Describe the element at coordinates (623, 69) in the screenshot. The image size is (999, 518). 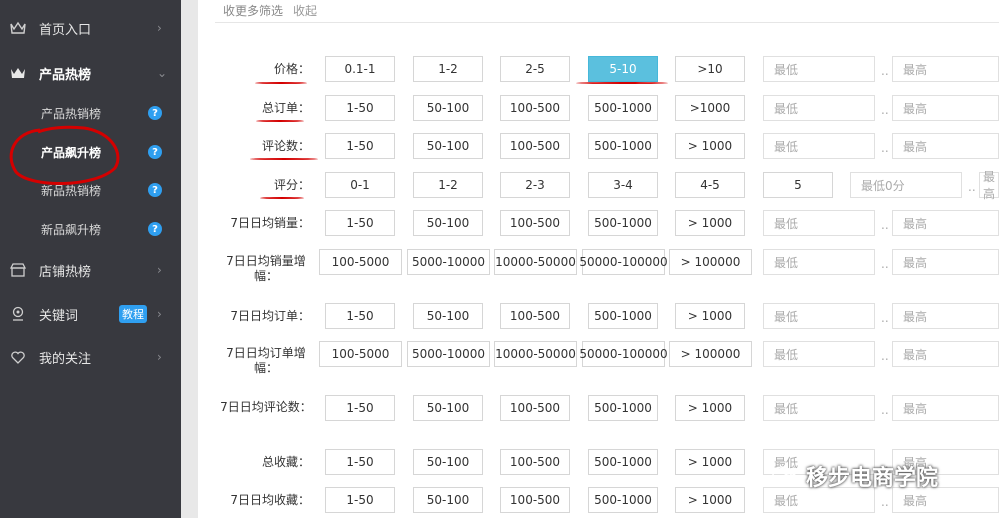
I see `filter-option: 5-10` at that location.